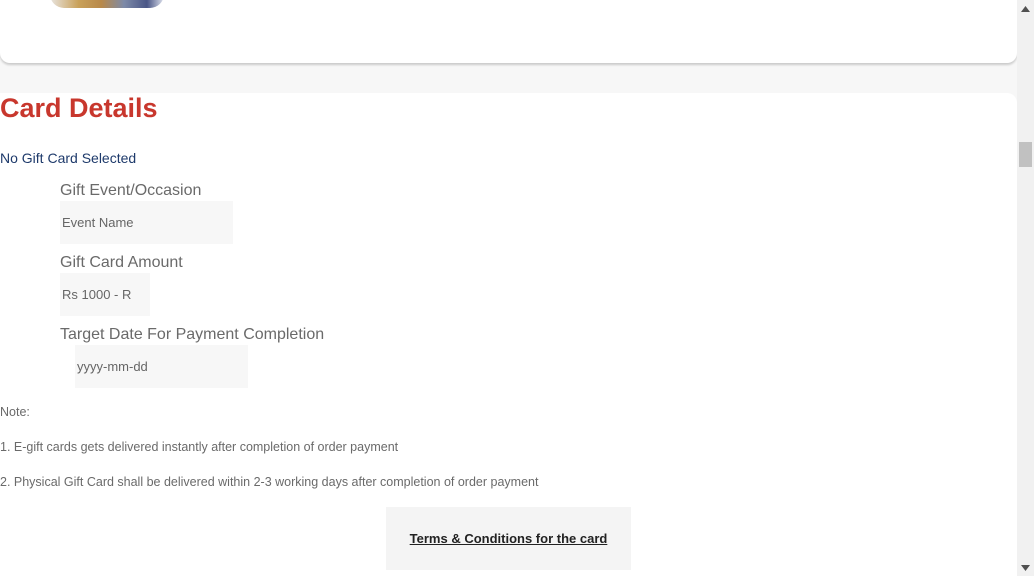 Image resolution: width=1034 pixels, height=576 pixels. Describe the element at coordinates (68, 158) in the screenshot. I see `selection-status: No Gift Card Selected` at that location.